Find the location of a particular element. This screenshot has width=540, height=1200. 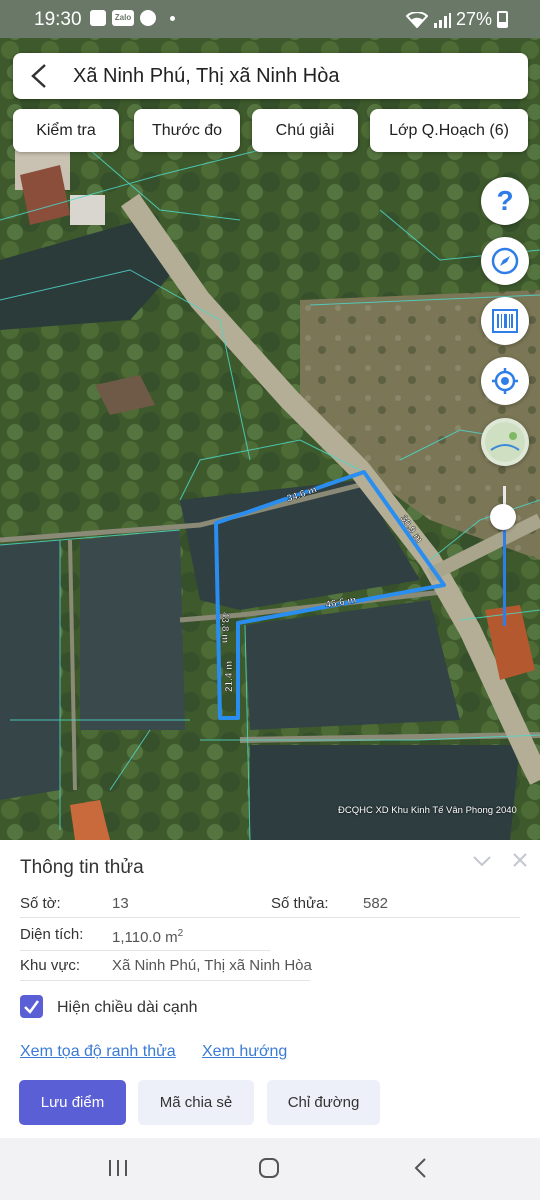

share-code-button: Mã chia sẻ is located at coordinates (196, 1102).